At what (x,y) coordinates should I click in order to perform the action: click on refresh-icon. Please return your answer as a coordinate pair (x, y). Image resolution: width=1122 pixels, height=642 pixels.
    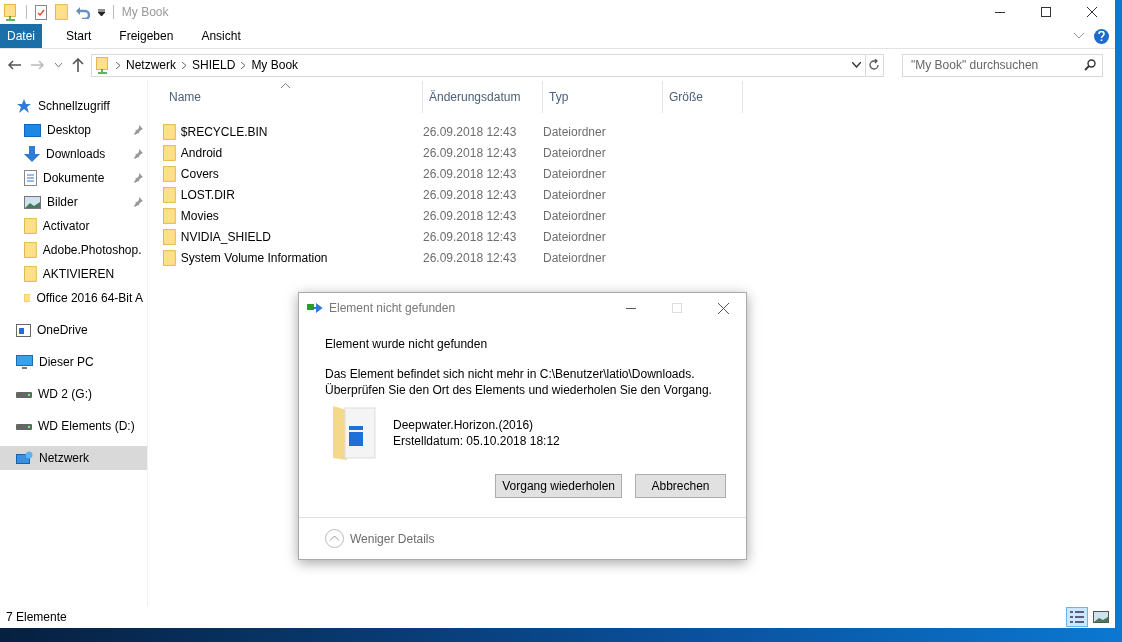
    Looking at the image, I should click on (874, 65).